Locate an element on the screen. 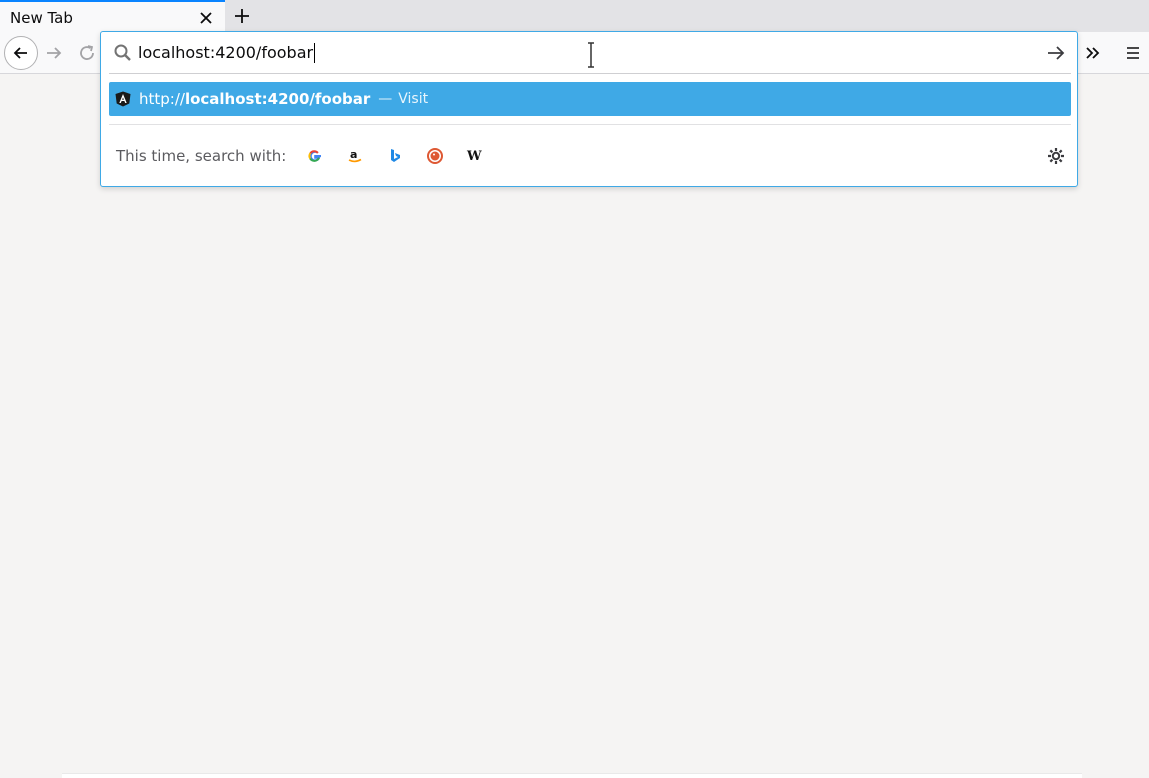 The height and width of the screenshot is (778, 1149). amazon-icon: a is located at coordinates (355, 156).